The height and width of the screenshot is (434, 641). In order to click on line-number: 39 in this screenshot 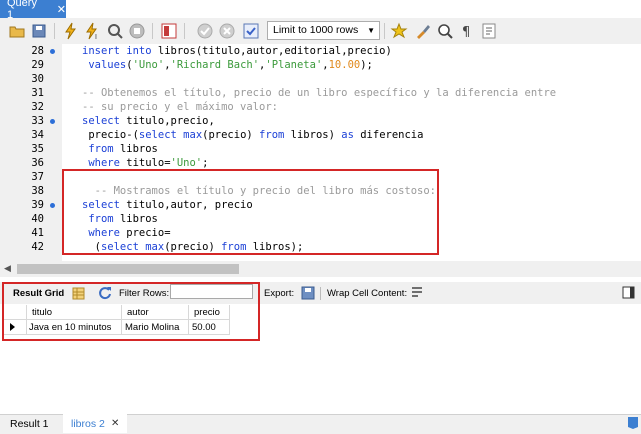, I will do `click(37, 205)`.